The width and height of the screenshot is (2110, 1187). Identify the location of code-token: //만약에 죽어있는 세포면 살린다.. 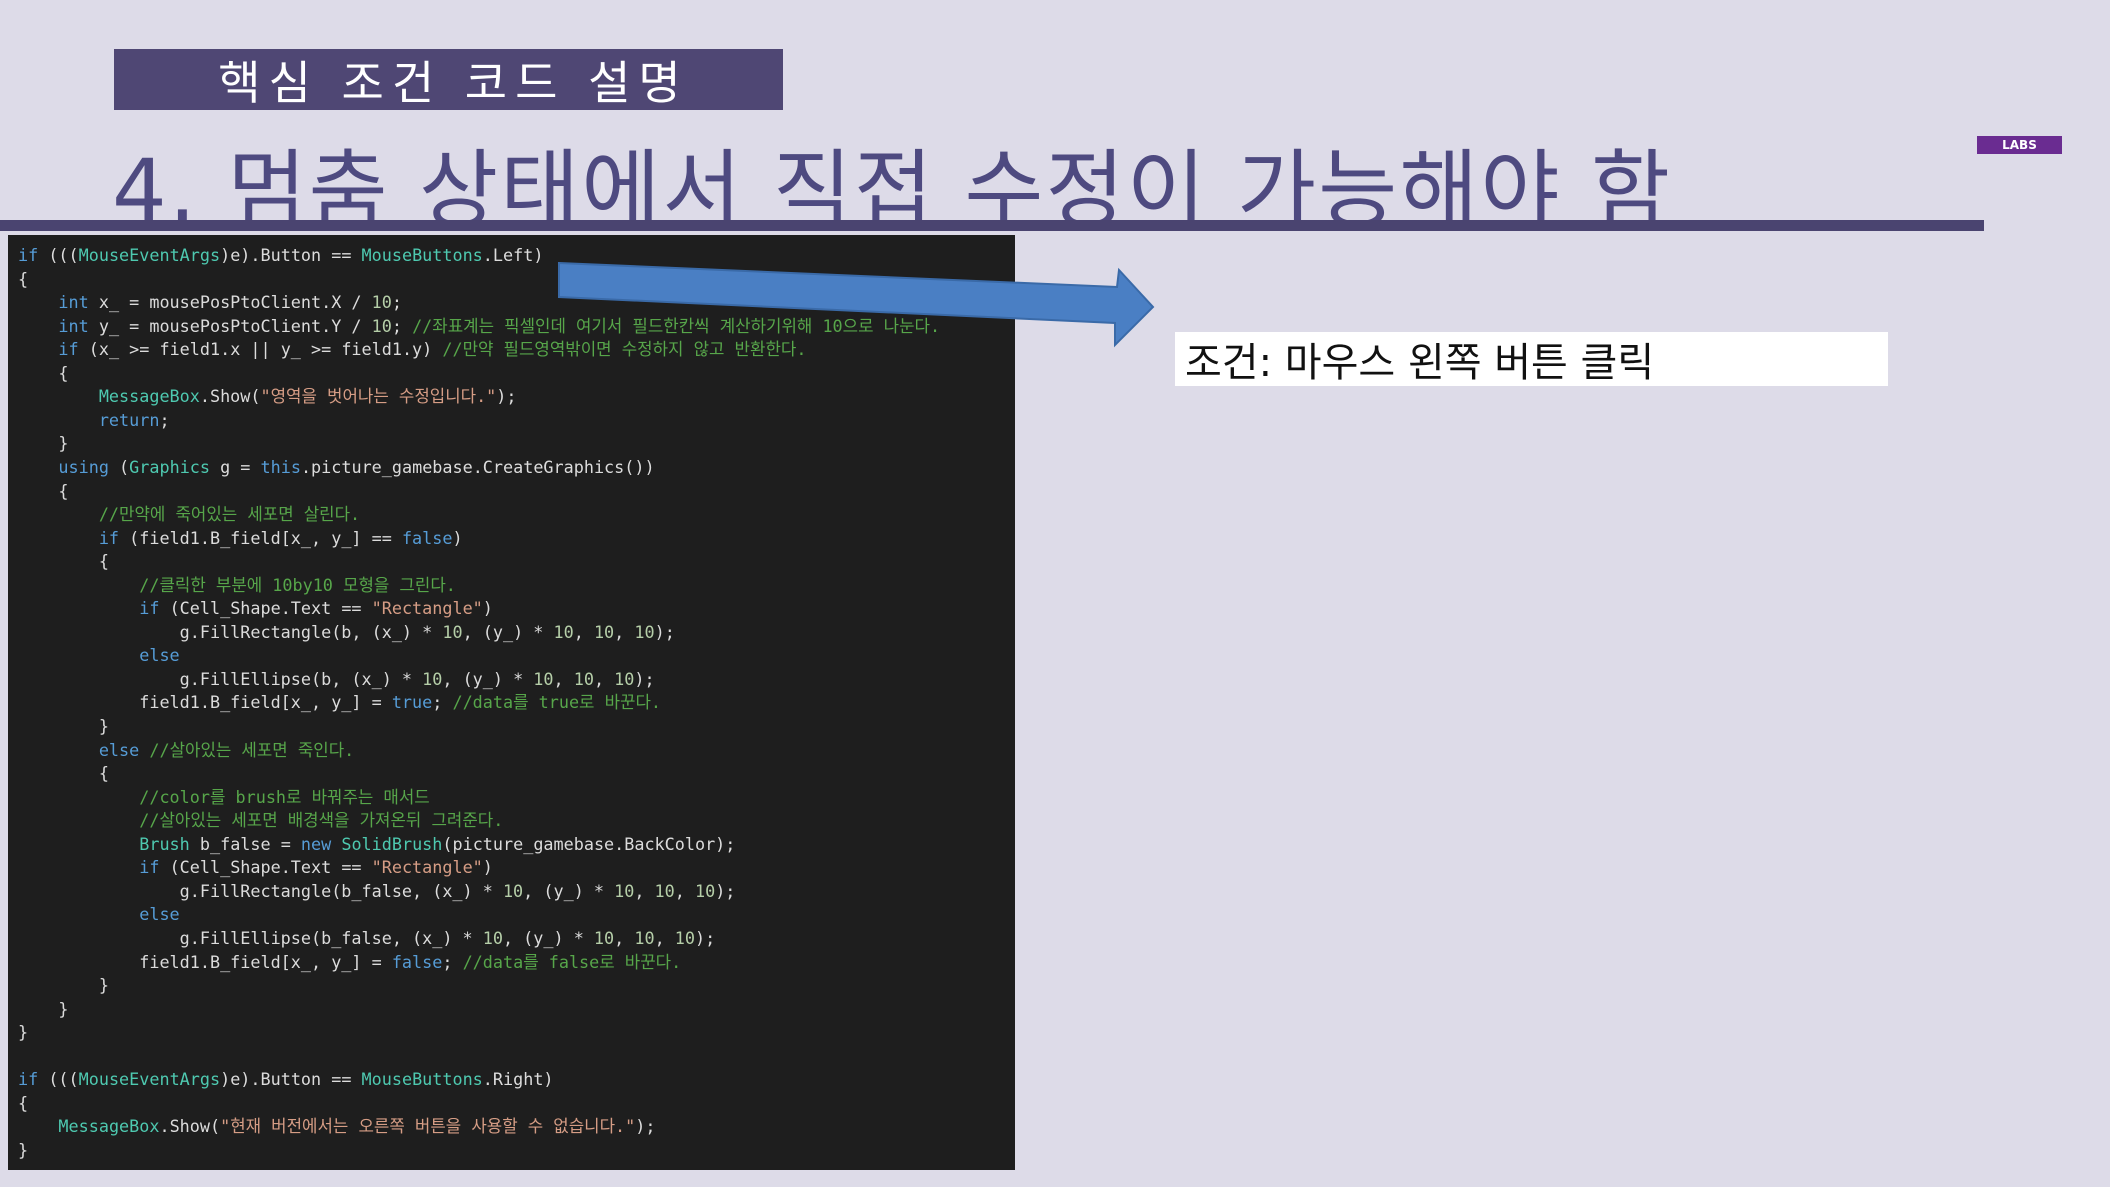
(229, 514).